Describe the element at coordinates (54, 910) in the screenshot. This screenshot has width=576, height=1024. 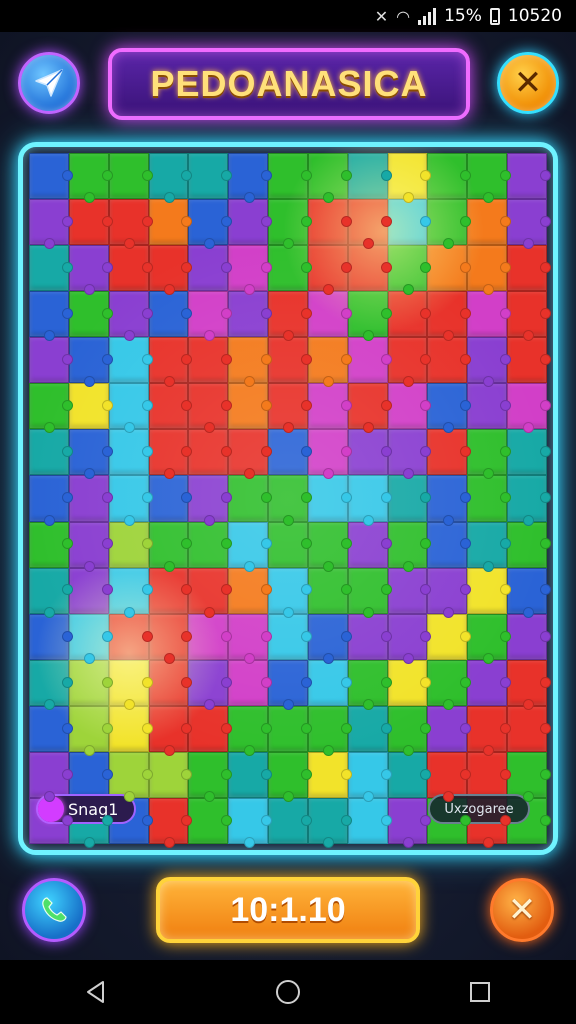
I see `call-button` at that location.